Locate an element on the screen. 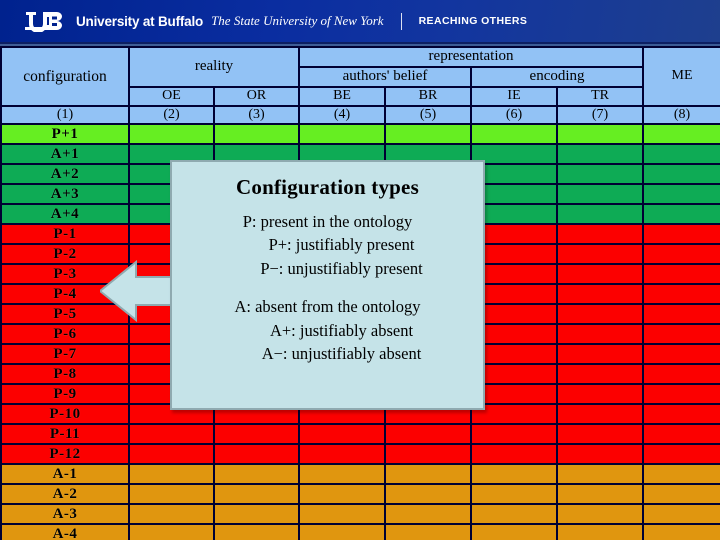  row-label-cell: P-10 is located at coordinates (65, 414).